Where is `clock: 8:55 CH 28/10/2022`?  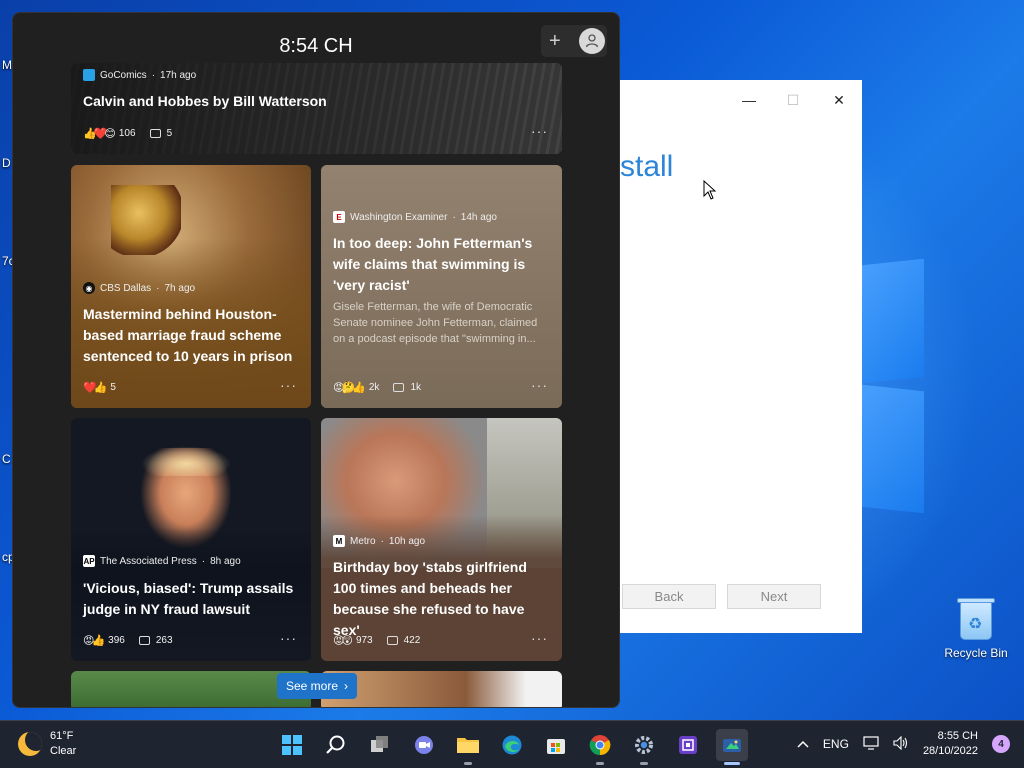
clock: 8:55 CH 28/10/2022 is located at coordinates (950, 744).